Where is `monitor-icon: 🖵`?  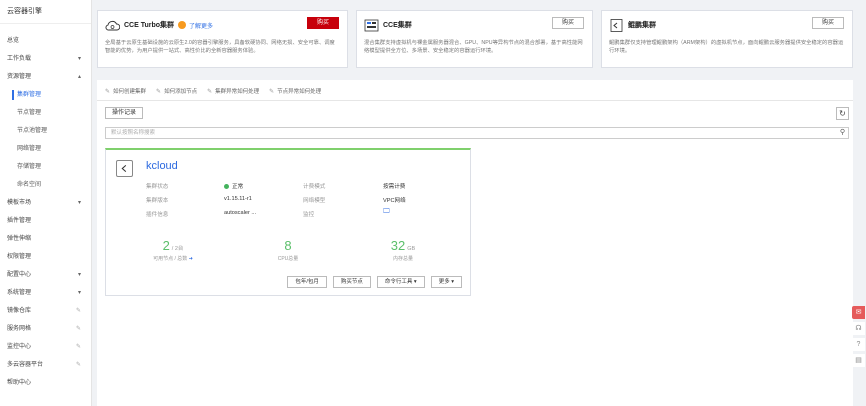 monitor-icon: 🖵 is located at coordinates (386, 212).